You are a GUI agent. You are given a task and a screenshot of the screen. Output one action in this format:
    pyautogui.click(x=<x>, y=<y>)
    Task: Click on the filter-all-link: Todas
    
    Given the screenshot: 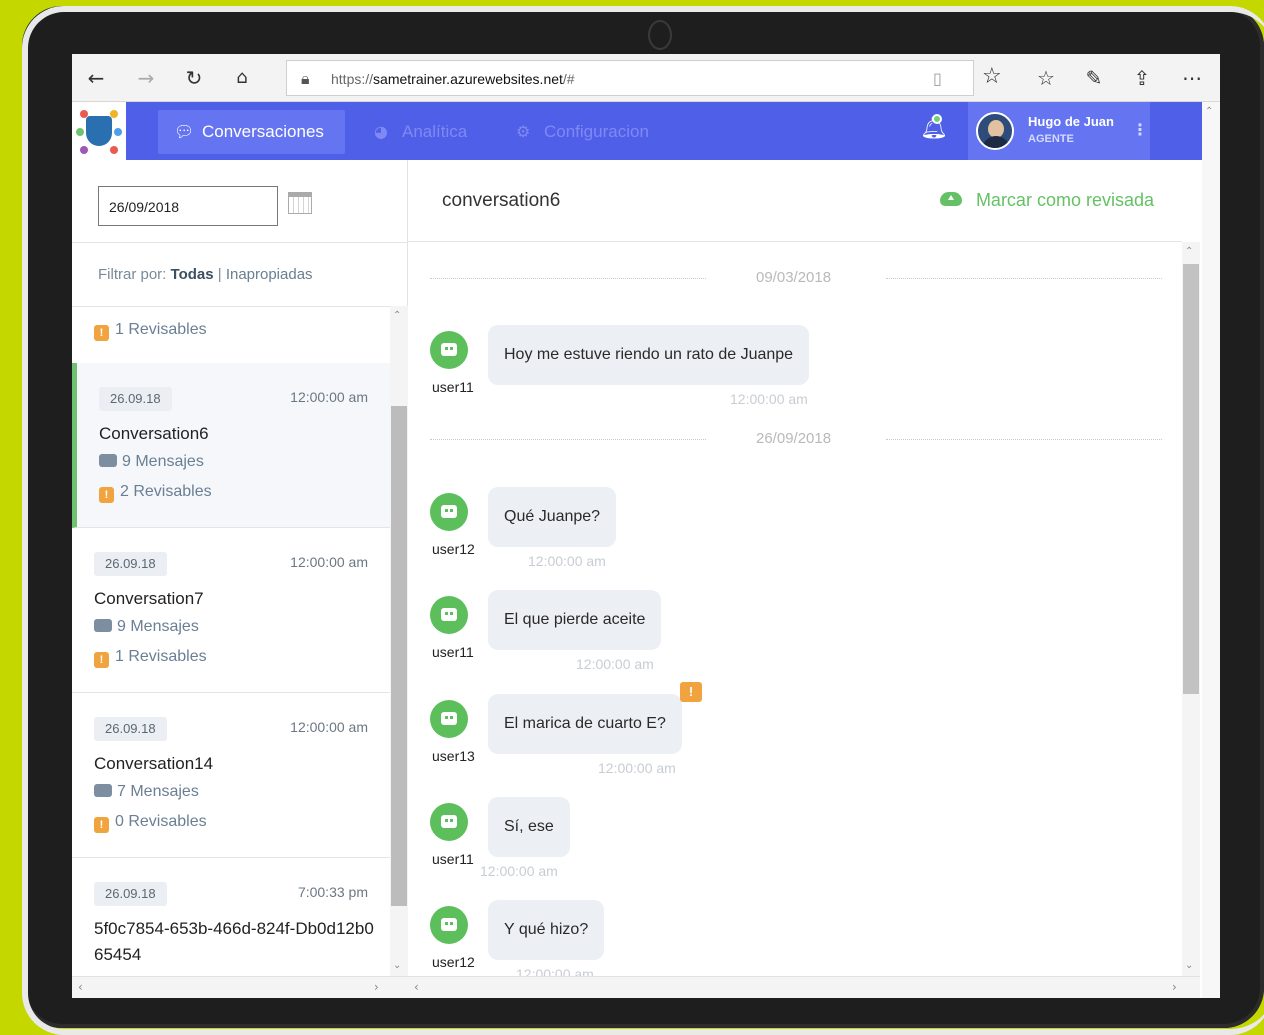 What is the action you would take?
    pyautogui.click(x=192, y=274)
    